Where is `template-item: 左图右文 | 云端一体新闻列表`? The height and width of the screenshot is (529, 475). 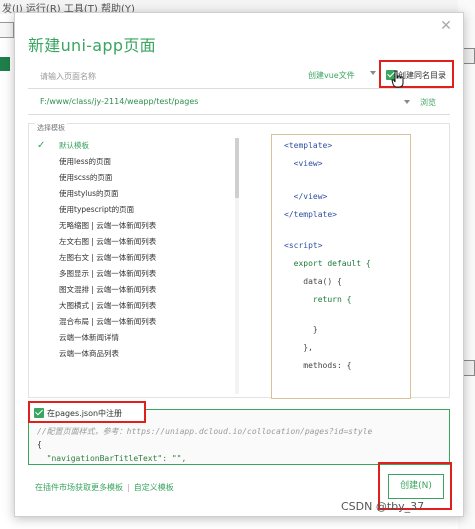
template-item: 左图右文 | 云端一体新闻列表 is located at coordinates (135, 258).